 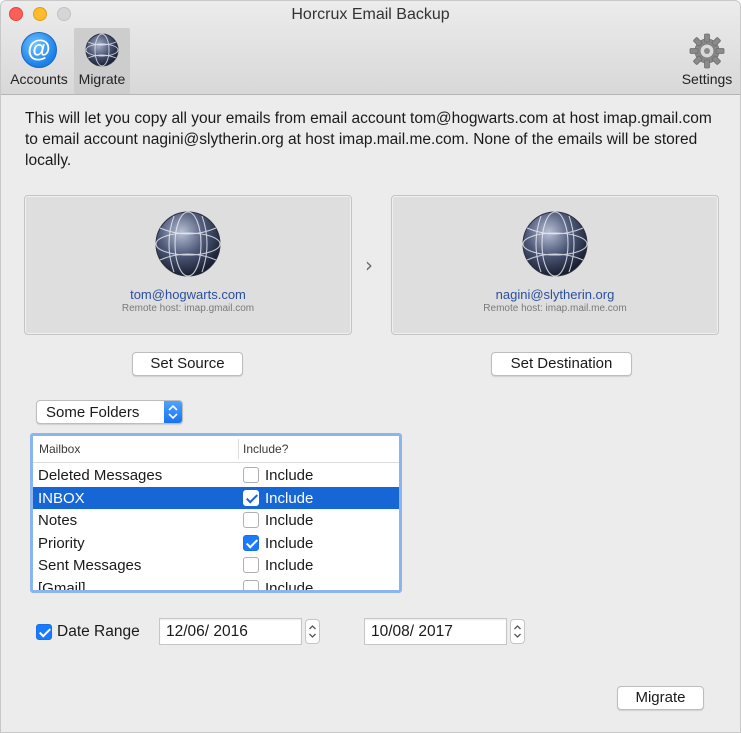 What do you see at coordinates (187, 364) in the screenshot?
I see `set-source-button: Set Source` at bounding box center [187, 364].